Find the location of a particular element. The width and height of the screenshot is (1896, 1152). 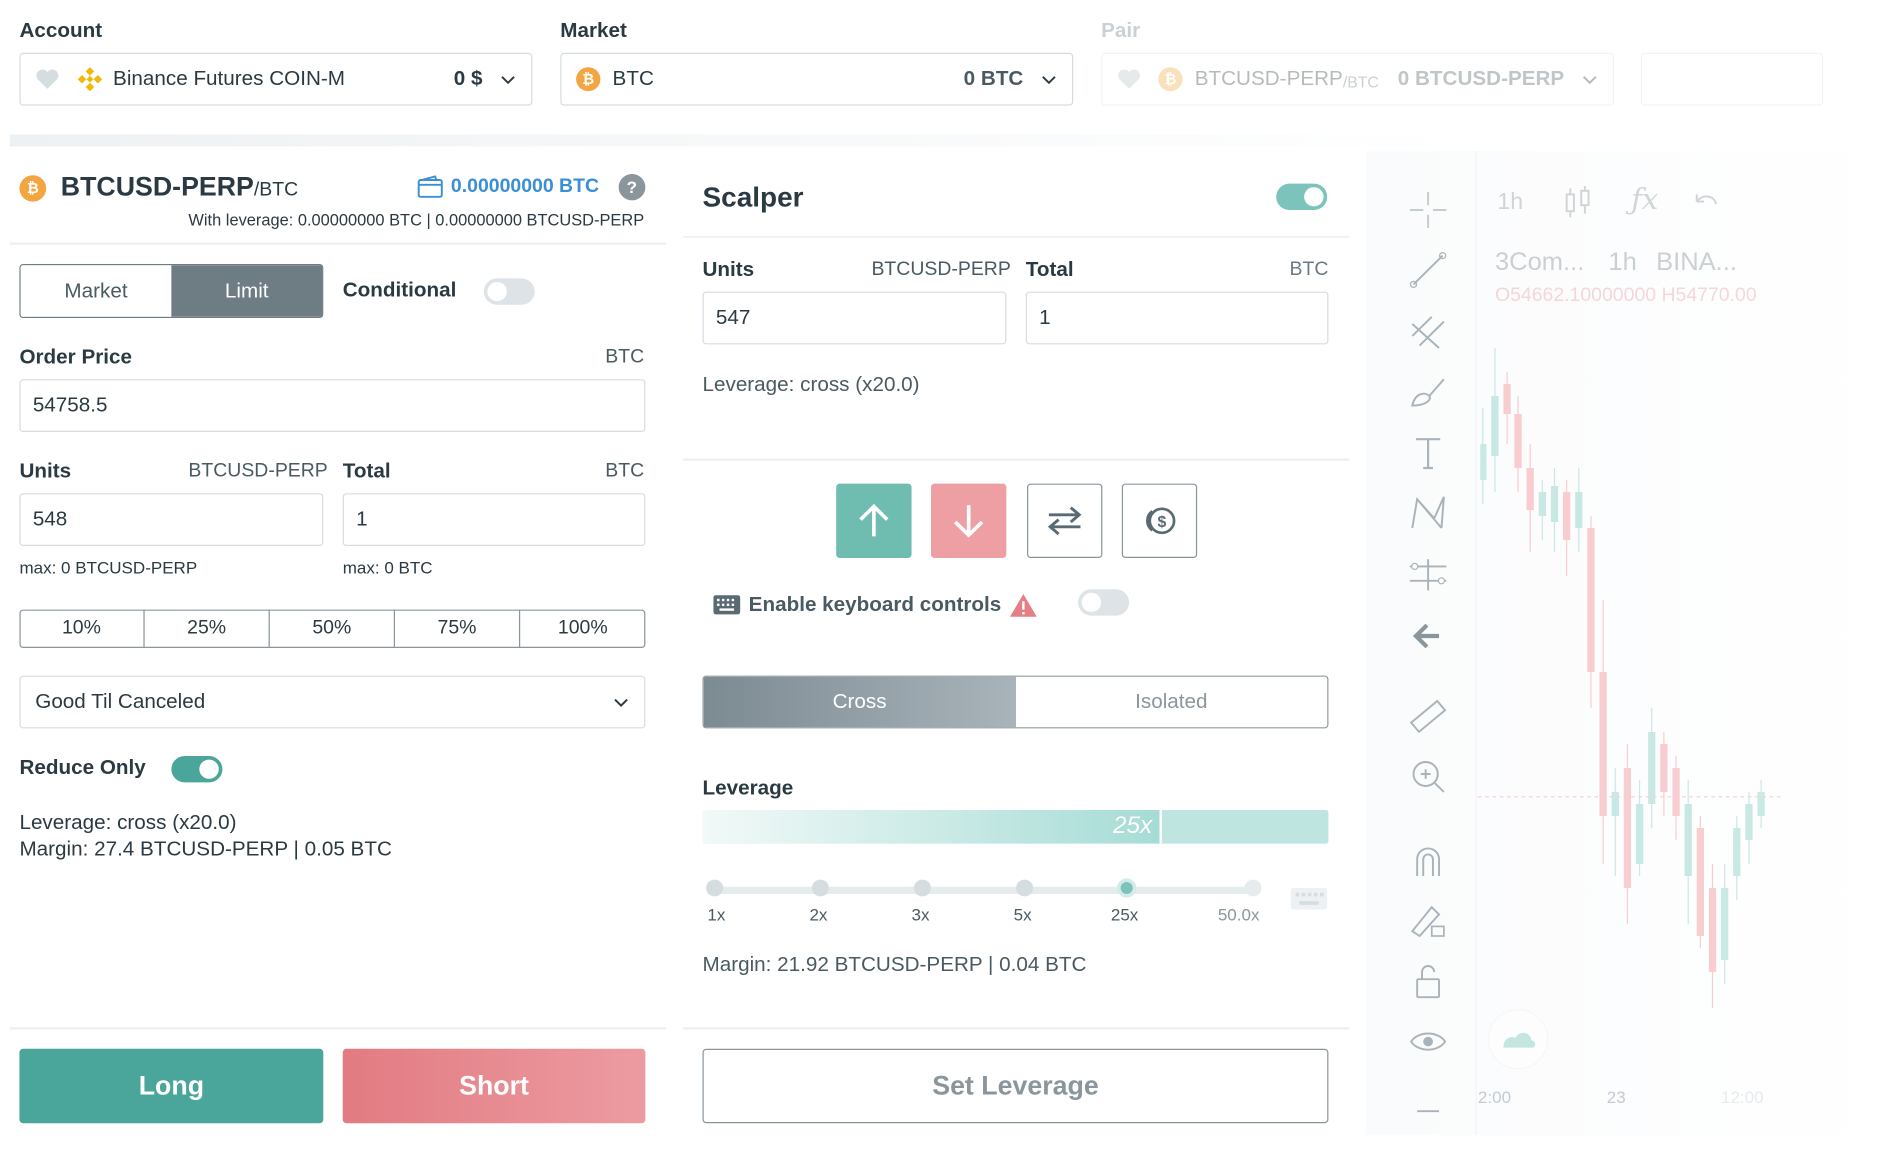

scalper-reverse-button is located at coordinates (1065, 520).